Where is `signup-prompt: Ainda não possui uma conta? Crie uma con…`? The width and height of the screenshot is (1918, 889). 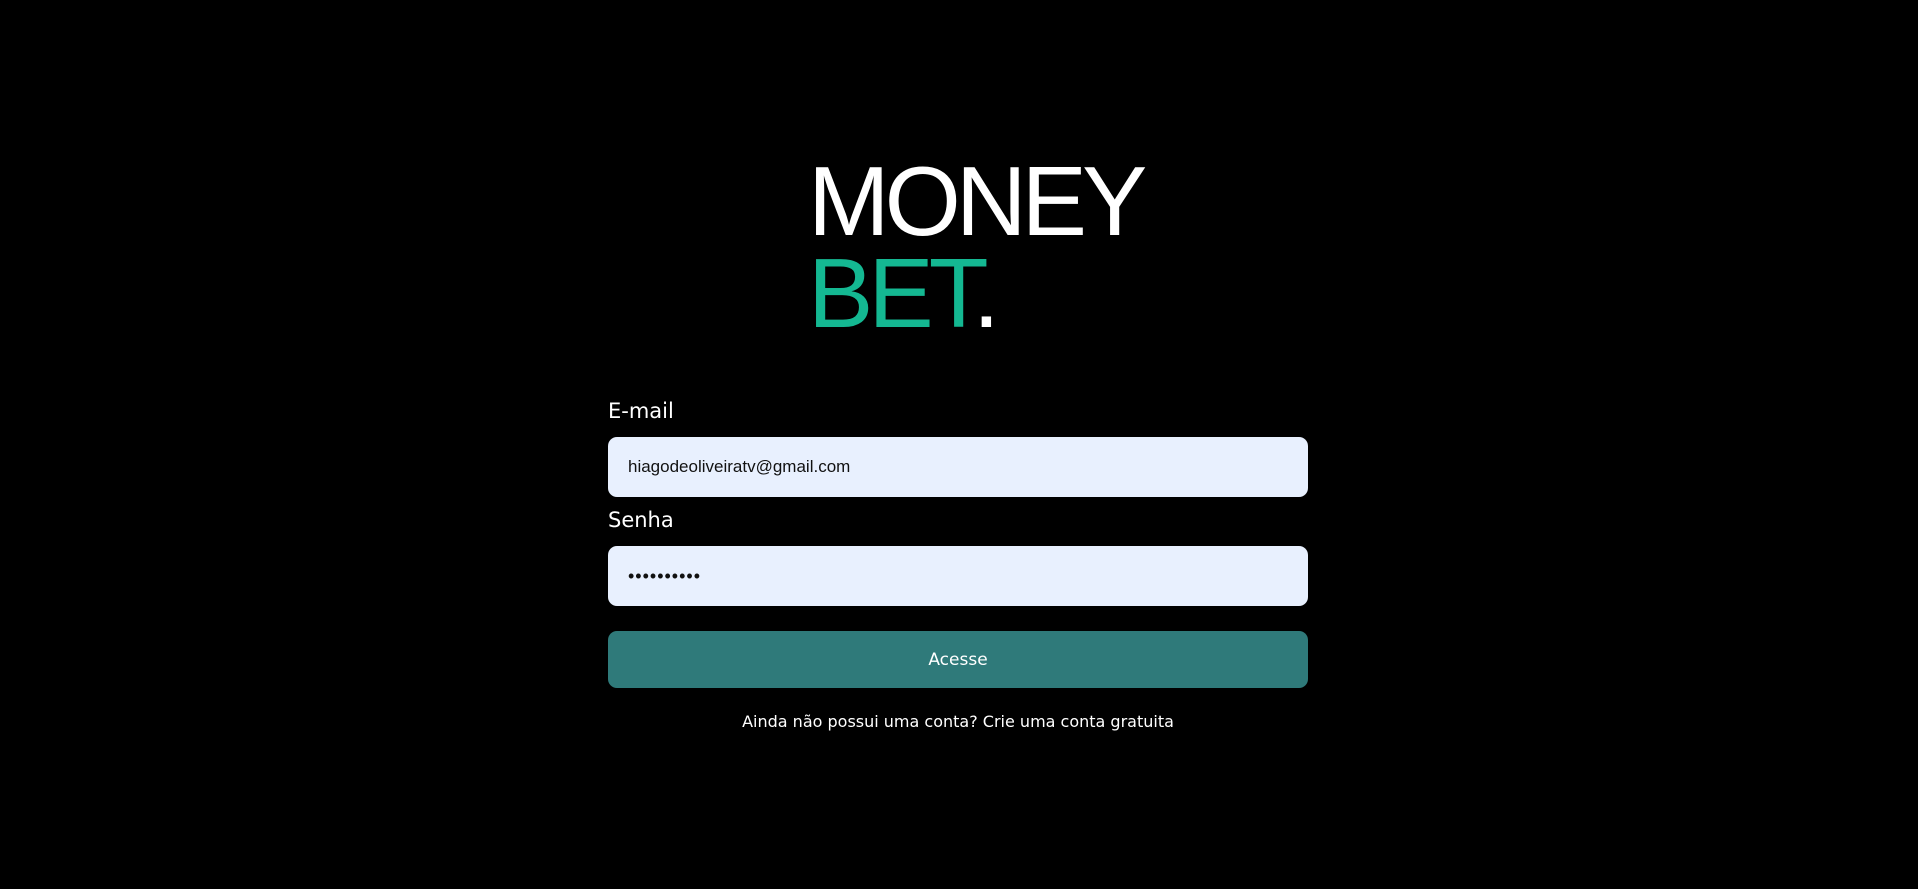 signup-prompt: Ainda não possui uma conta? Crie uma con… is located at coordinates (958, 721).